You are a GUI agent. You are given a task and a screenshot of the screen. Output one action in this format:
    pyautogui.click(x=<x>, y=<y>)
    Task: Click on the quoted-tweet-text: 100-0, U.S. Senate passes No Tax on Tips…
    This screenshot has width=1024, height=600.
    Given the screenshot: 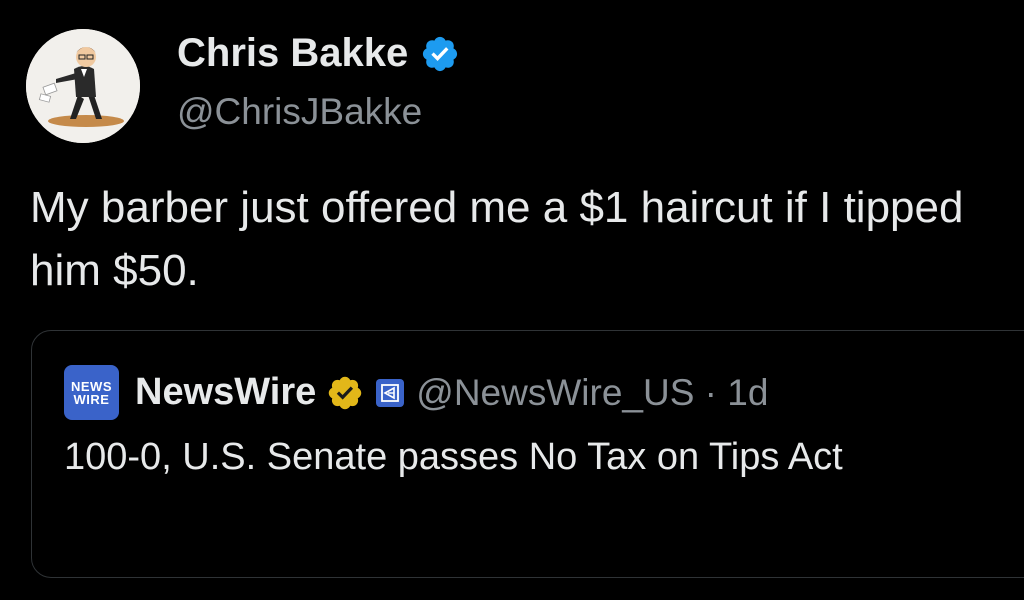 What is the action you would take?
    pyautogui.click(x=453, y=457)
    